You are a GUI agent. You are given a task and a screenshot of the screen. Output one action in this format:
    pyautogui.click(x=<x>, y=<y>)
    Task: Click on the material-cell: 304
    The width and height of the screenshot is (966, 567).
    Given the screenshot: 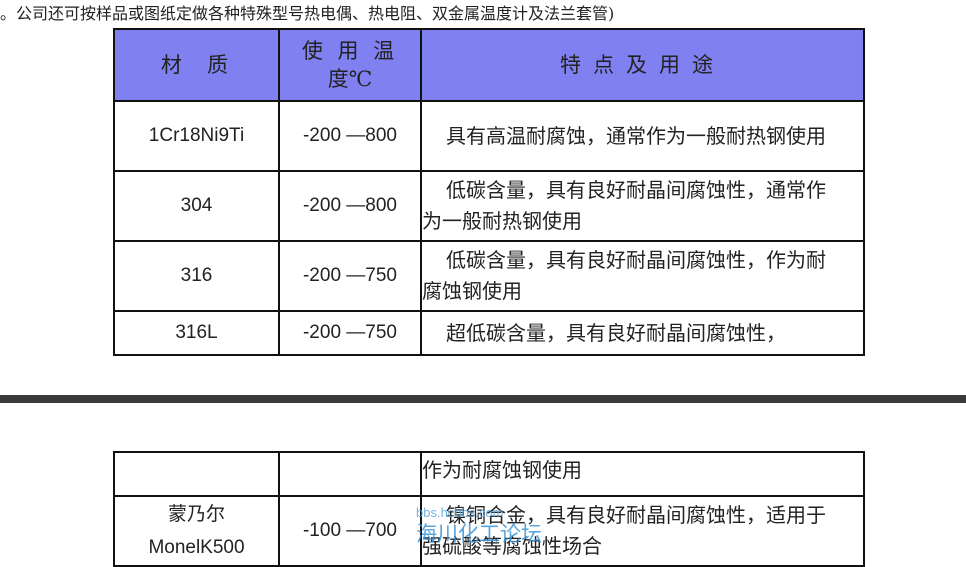 What is the action you would take?
    pyautogui.click(x=196, y=206)
    